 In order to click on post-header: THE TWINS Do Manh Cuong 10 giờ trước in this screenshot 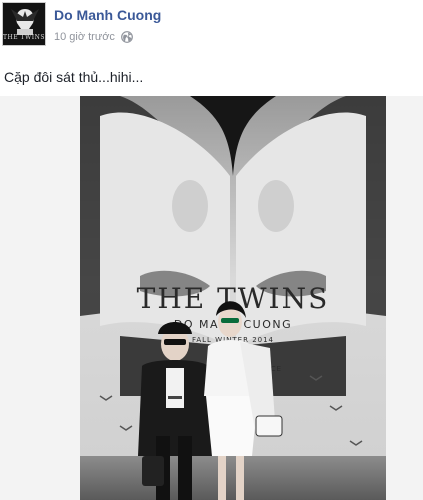, I will do `click(211, 30)`.